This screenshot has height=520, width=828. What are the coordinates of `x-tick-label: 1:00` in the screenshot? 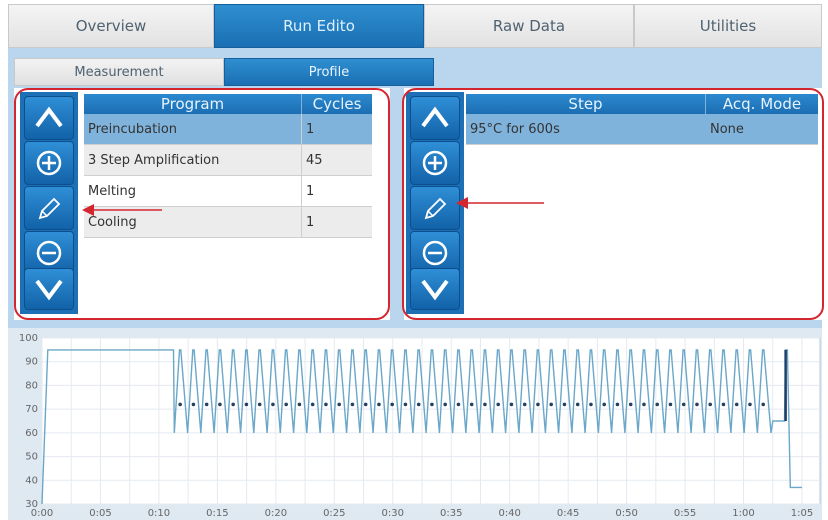 It's located at (743, 513).